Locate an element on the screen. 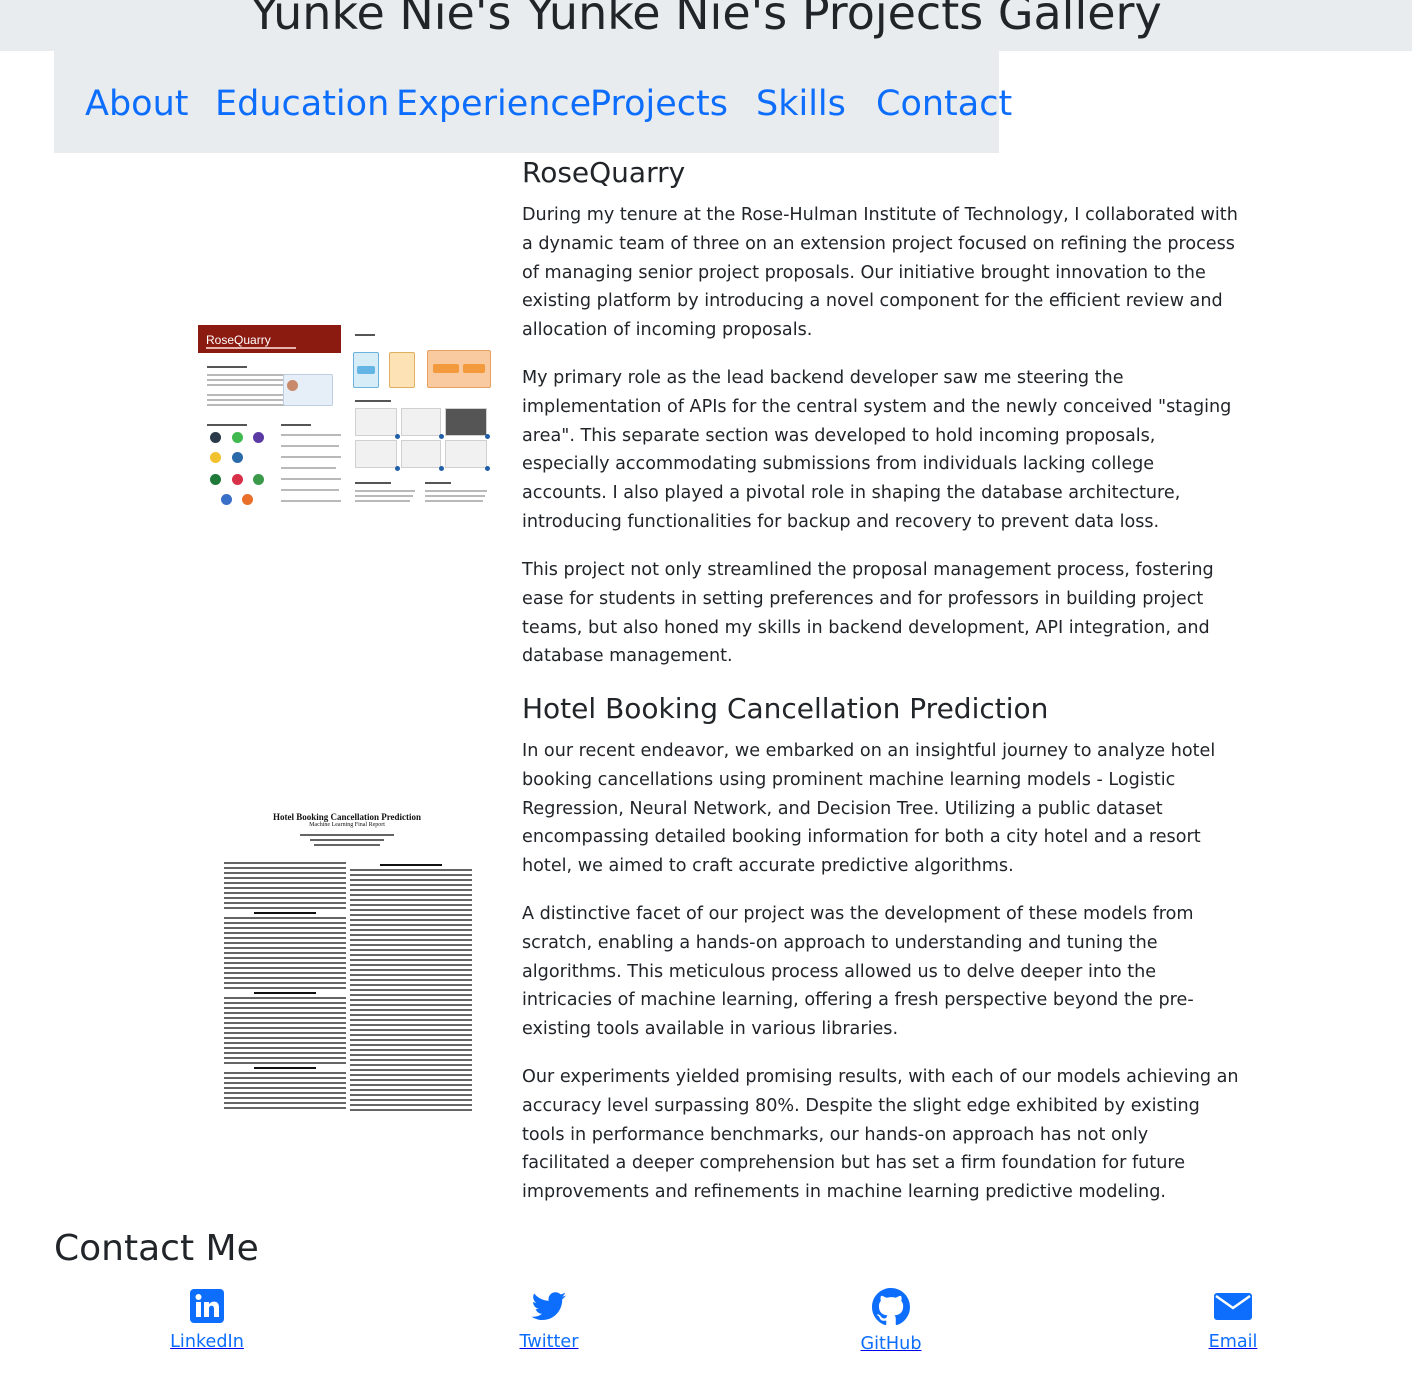 The image size is (1412, 1391). twitter-icon is located at coordinates (548, 1306).